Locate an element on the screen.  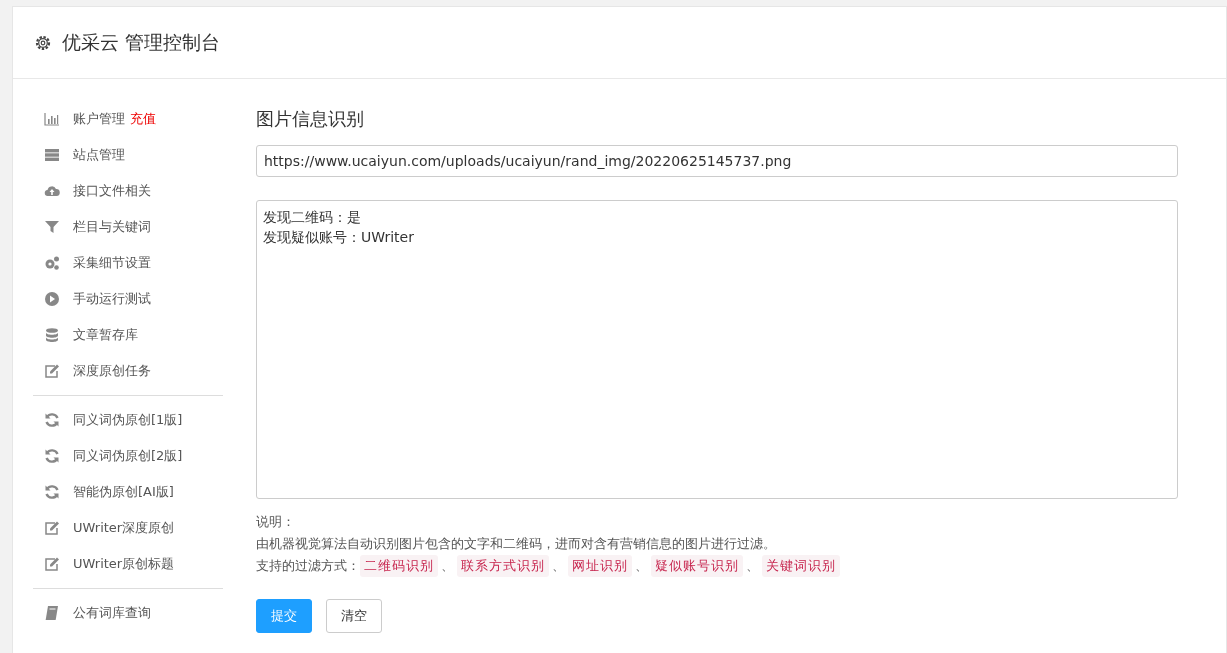
notes-heading: 说明： is located at coordinates (276, 522).